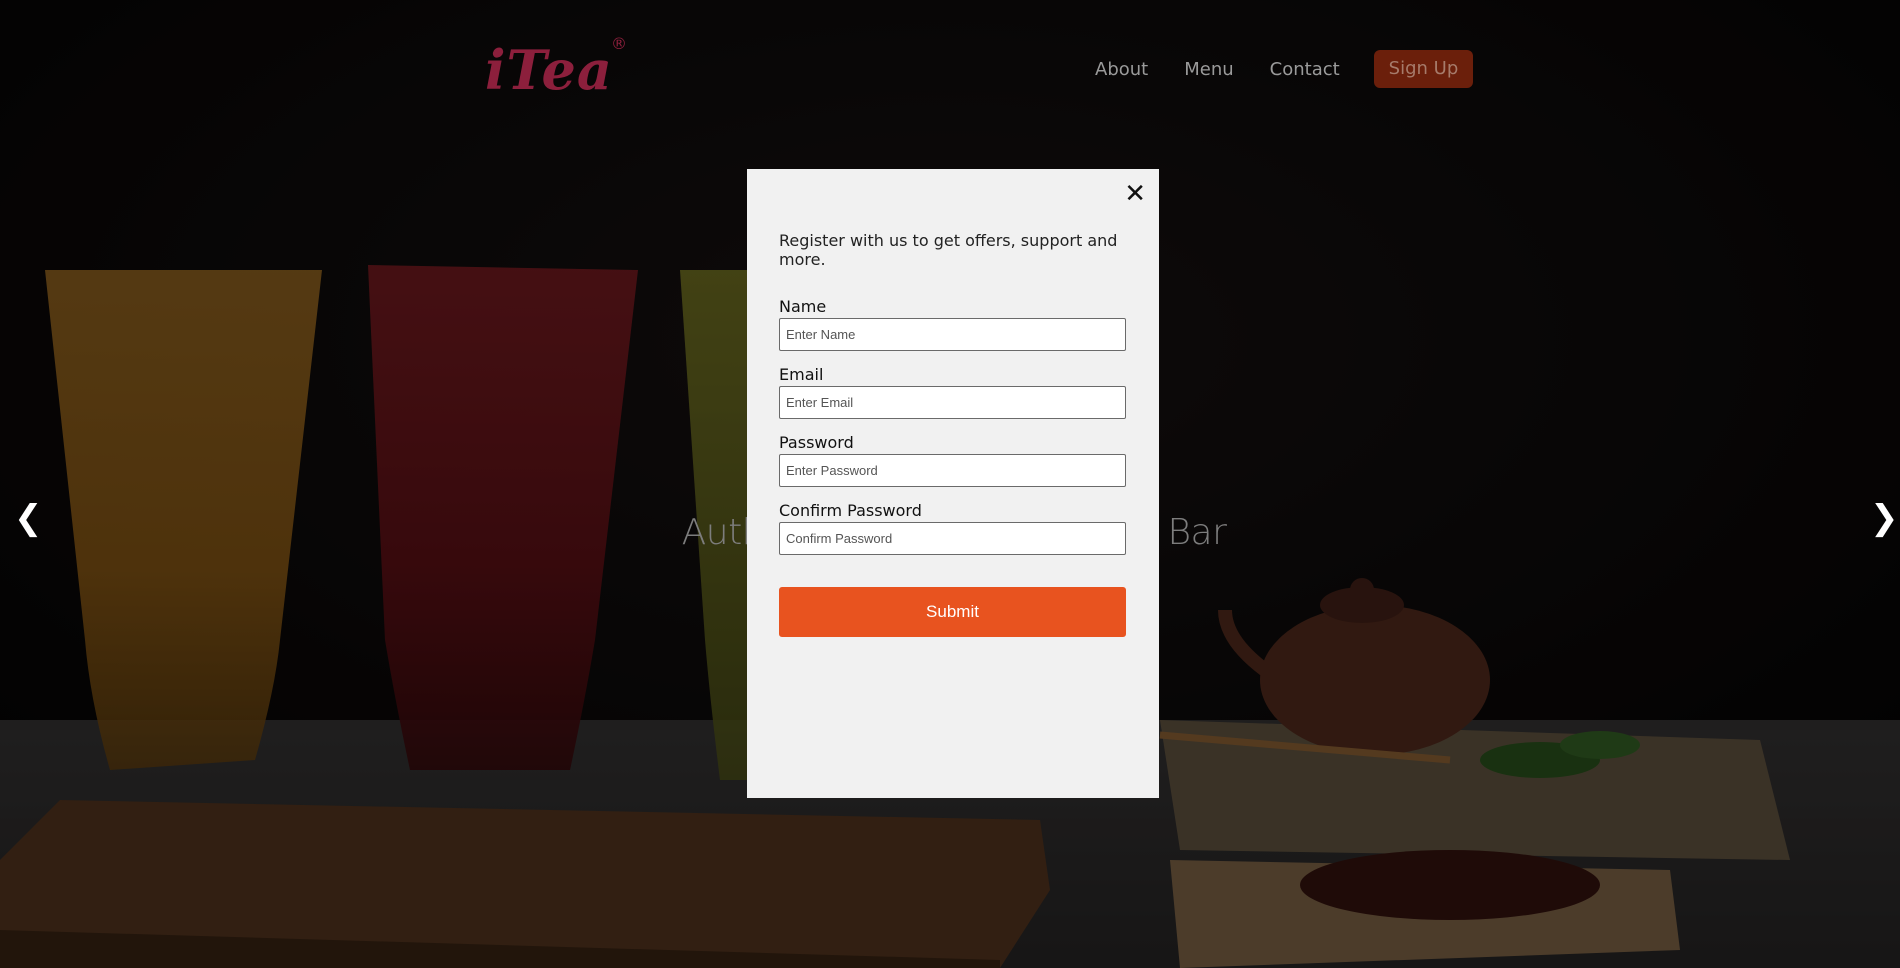 The image size is (1900, 968). I want to click on nav-link-contact: Contact, so click(1305, 69).